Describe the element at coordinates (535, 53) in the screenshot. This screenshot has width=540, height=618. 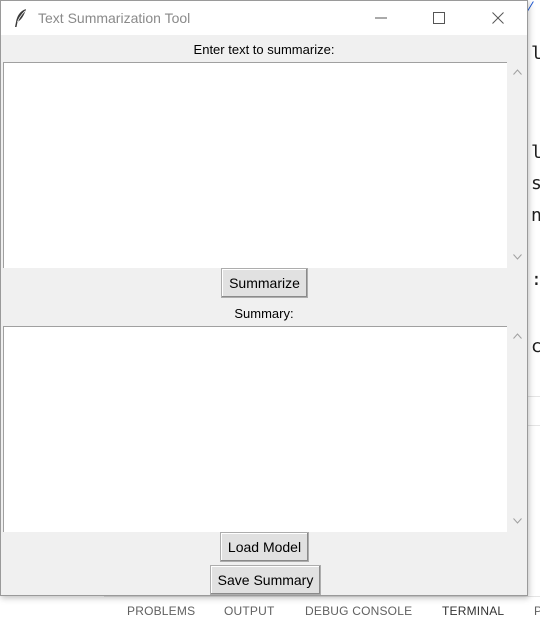
I see `code-line: li` at that location.